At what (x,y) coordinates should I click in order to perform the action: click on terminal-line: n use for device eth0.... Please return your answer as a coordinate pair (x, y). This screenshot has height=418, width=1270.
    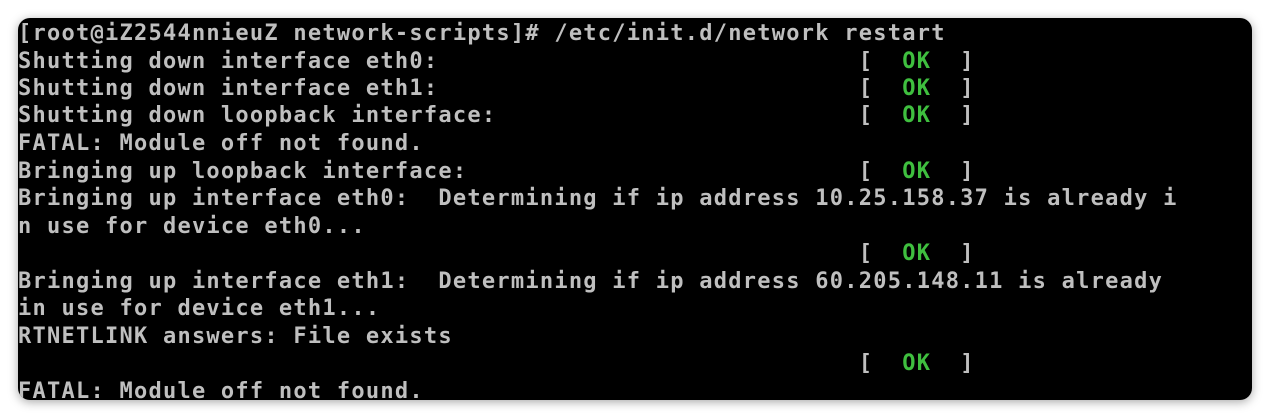
    Looking at the image, I should click on (192, 226).